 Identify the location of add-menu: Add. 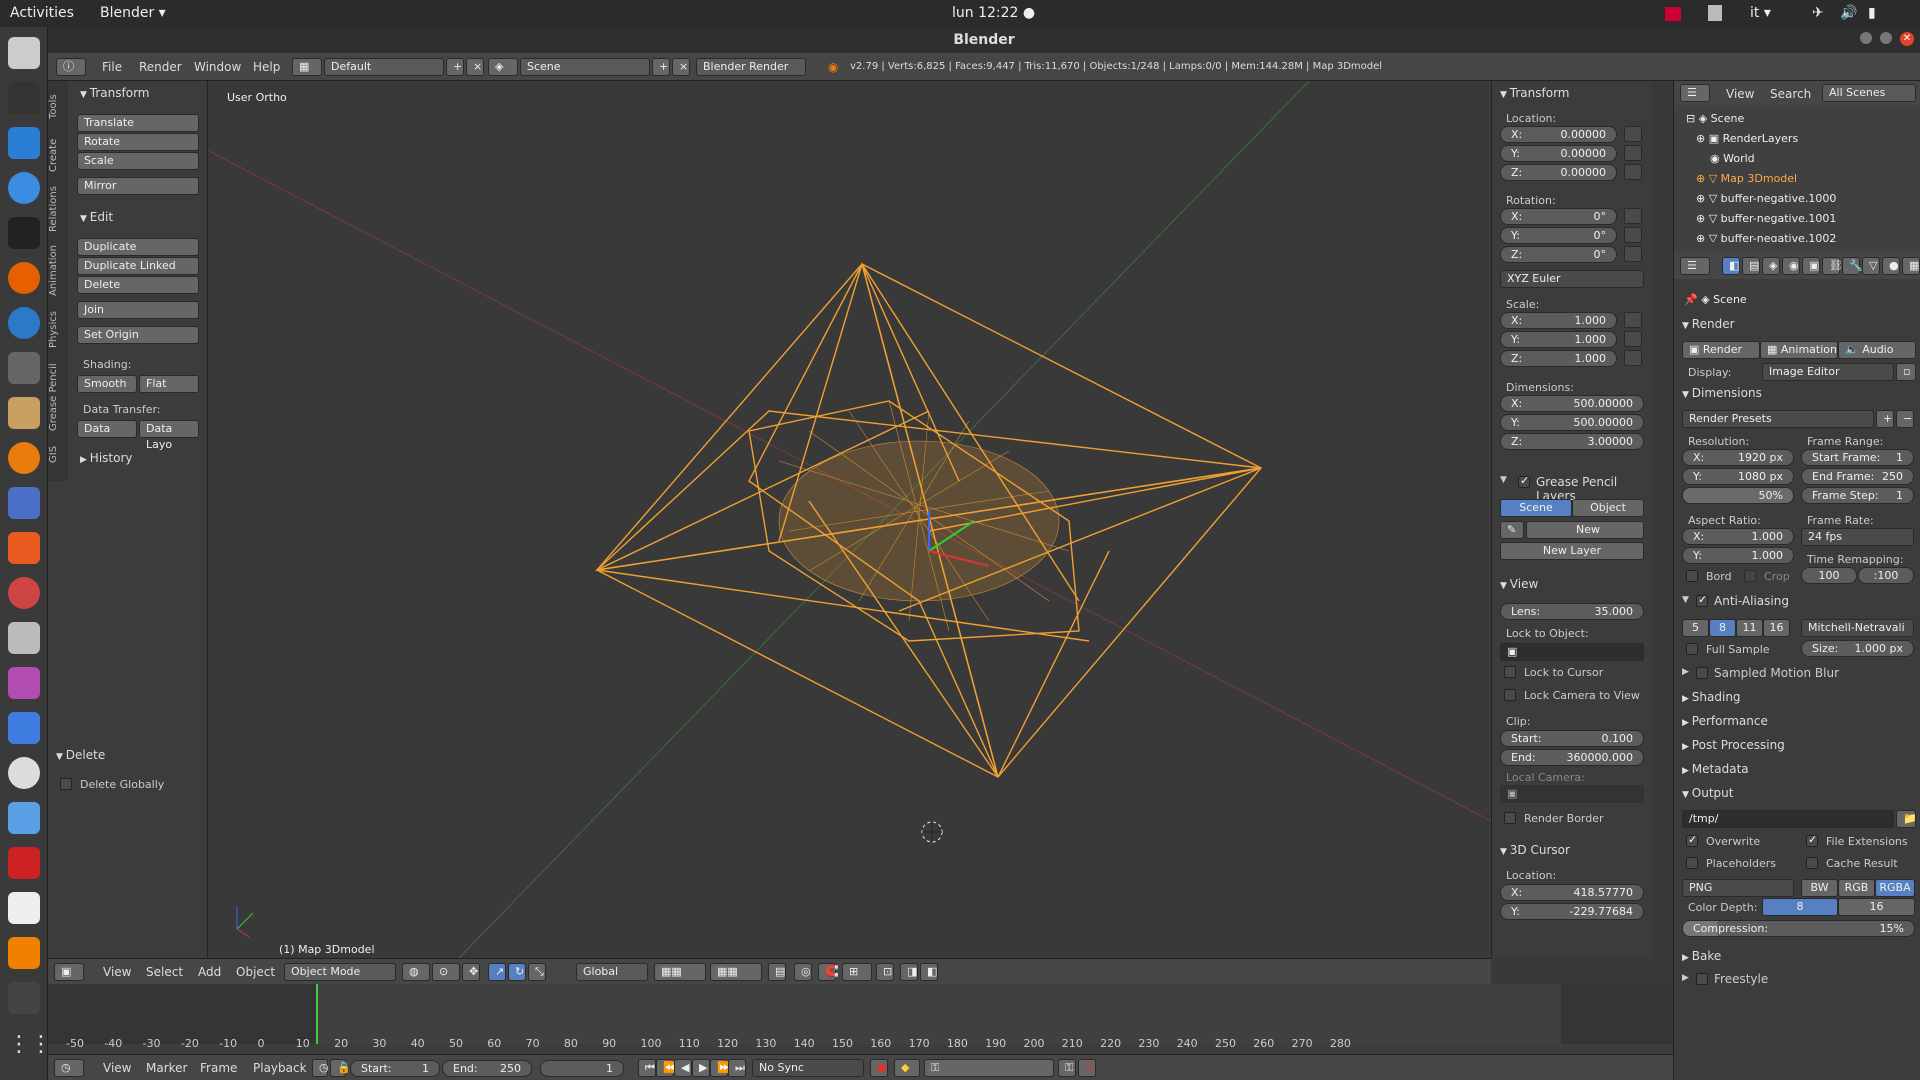
(209, 972).